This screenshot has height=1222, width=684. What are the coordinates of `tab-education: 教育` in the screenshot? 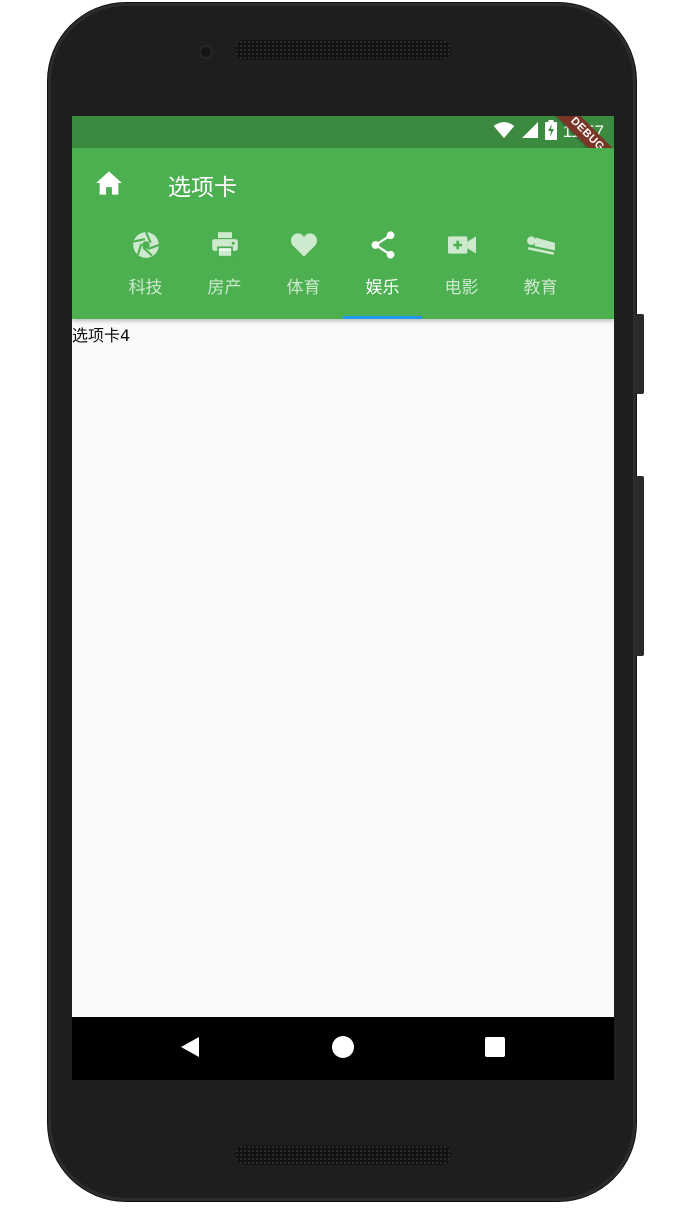 It's located at (540, 274).